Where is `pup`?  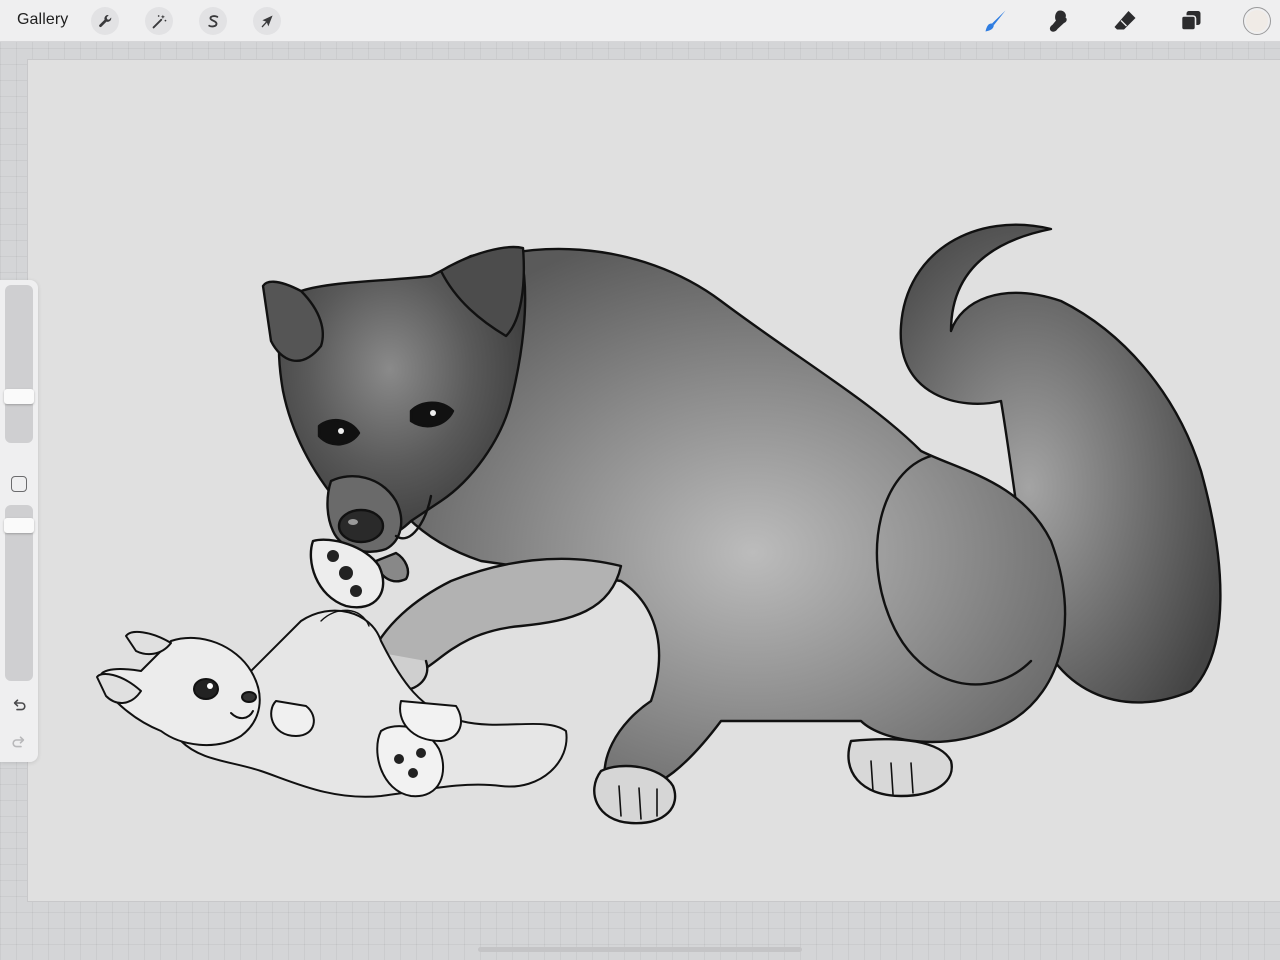 pup is located at coordinates (332, 703).